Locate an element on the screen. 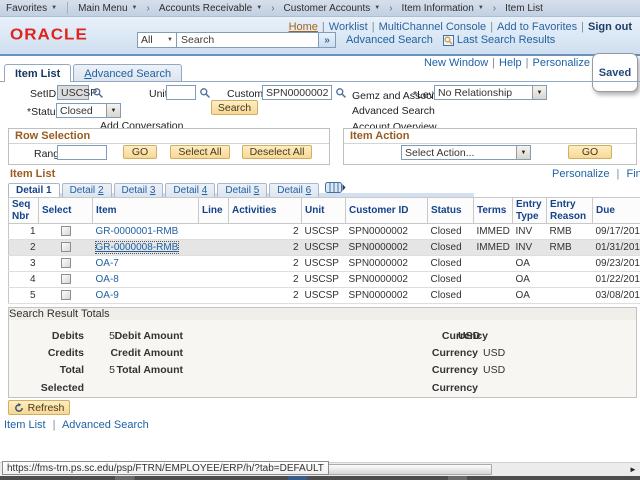 This screenshot has height=480, width=640. breadcrumb-item-label: Item Information is located at coordinates (437, 8).